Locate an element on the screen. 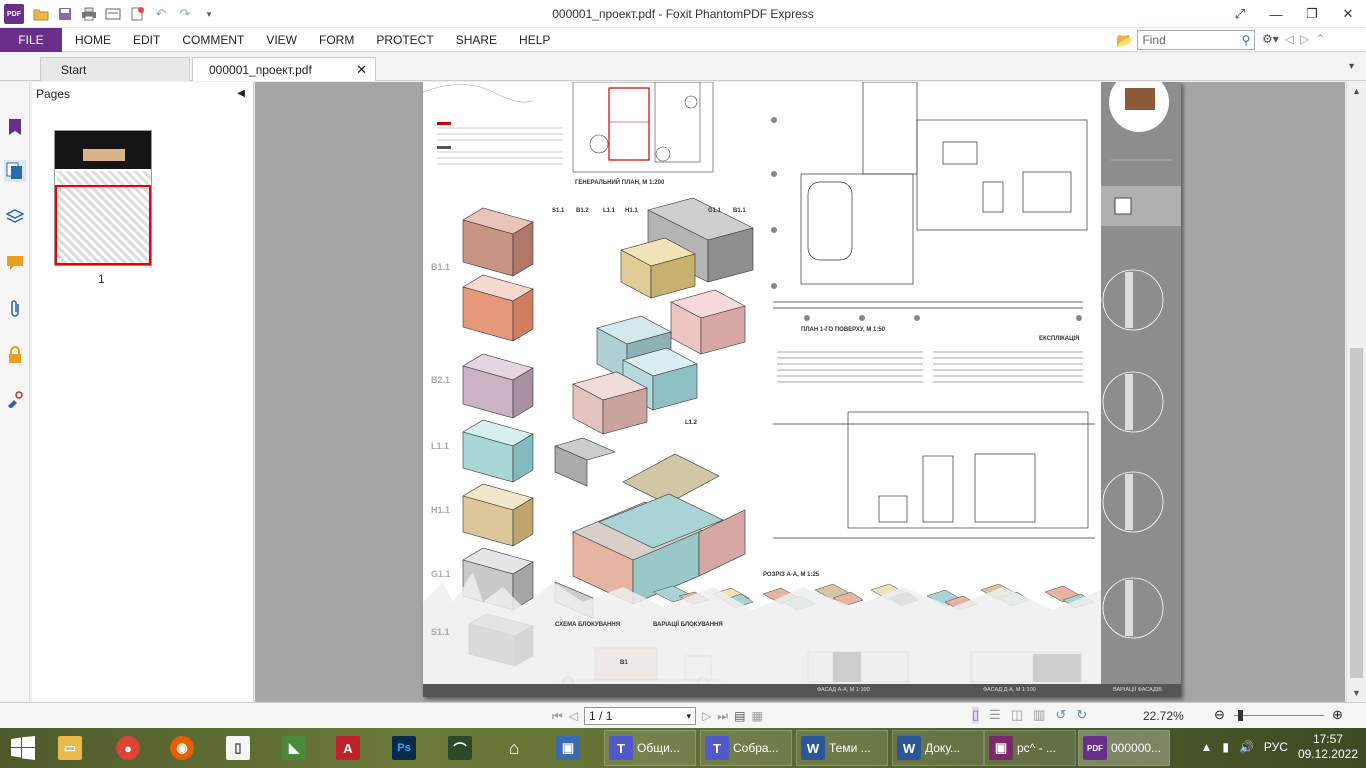  find-input: Find ⚲ is located at coordinates (1196, 40).